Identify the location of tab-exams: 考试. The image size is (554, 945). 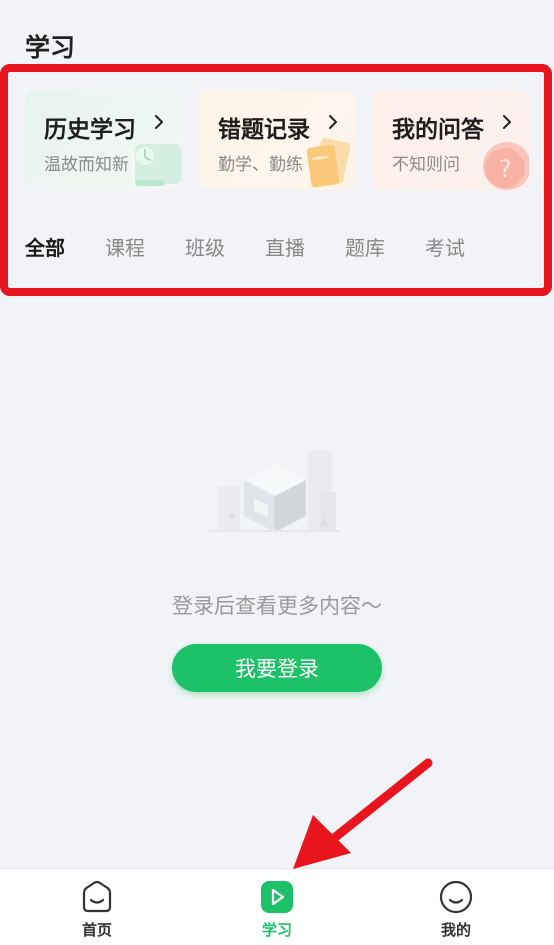
(445, 246).